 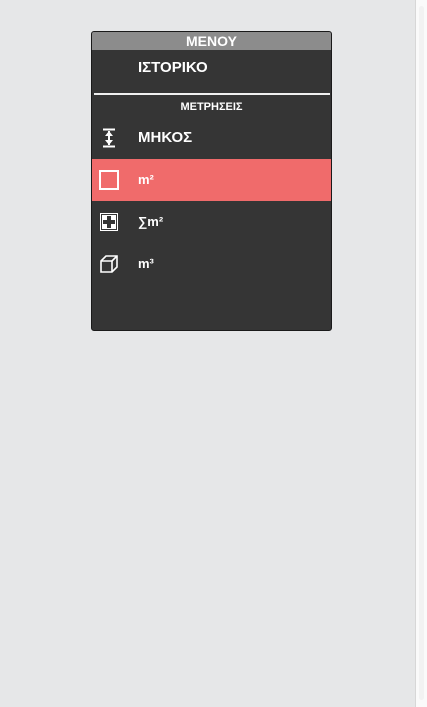 I want to click on menu-item-length: ΜΗΚΟΣ, so click(x=211, y=138).